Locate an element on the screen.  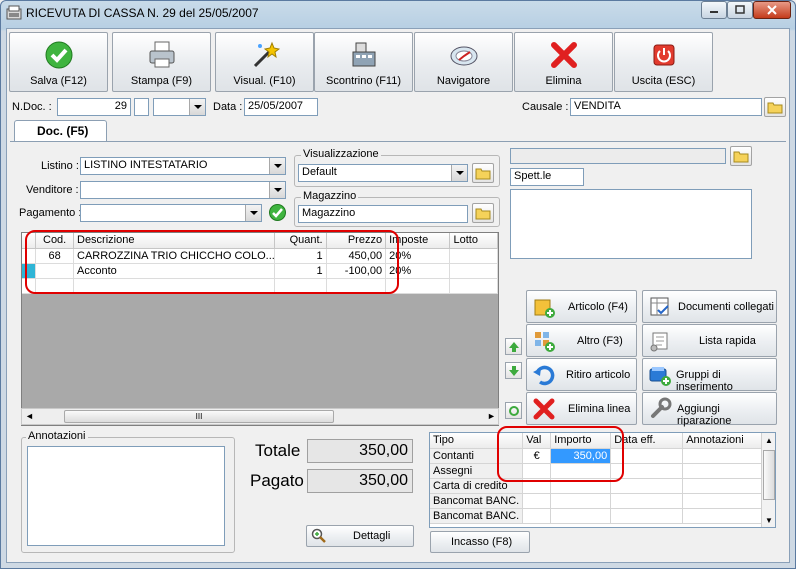
customer-address-textarea is located at coordinates (631, 224).